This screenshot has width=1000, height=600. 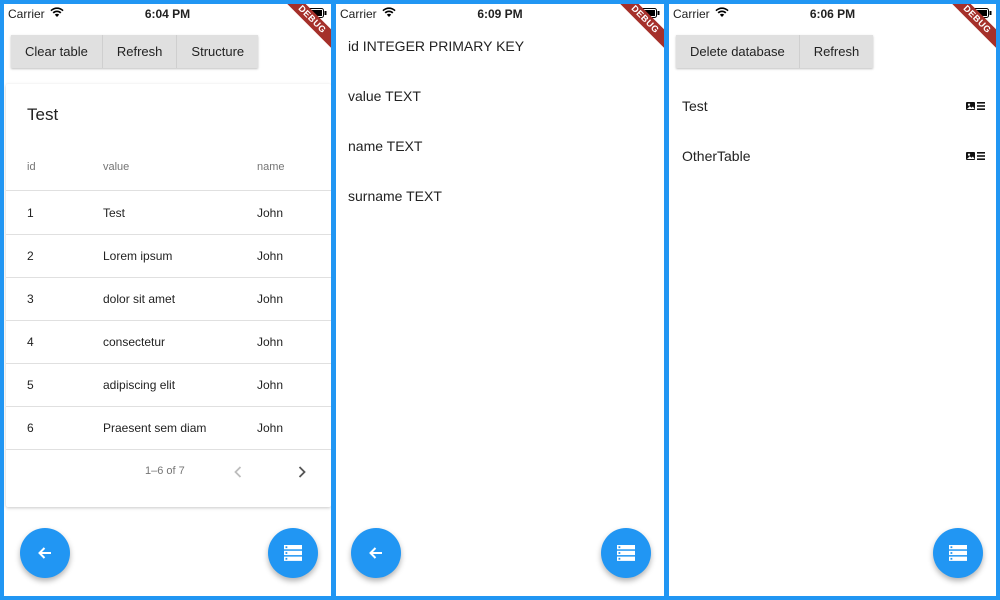 I want to click on action-button-bar: Delete database Refresh, so click(x=775, y=51).